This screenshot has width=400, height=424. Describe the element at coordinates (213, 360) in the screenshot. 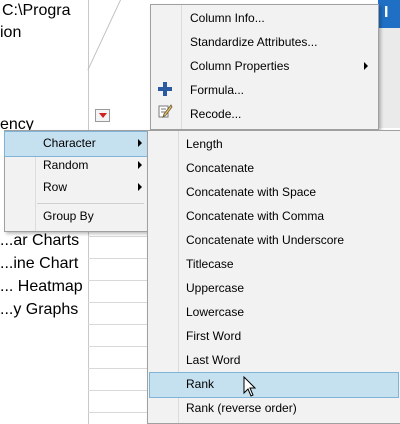

I see `menu-item-label: Last Word` at that location.